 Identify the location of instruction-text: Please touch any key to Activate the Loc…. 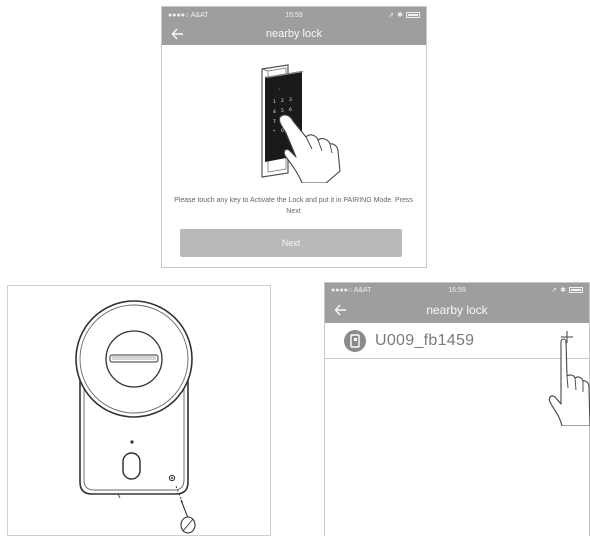
(293, 206).